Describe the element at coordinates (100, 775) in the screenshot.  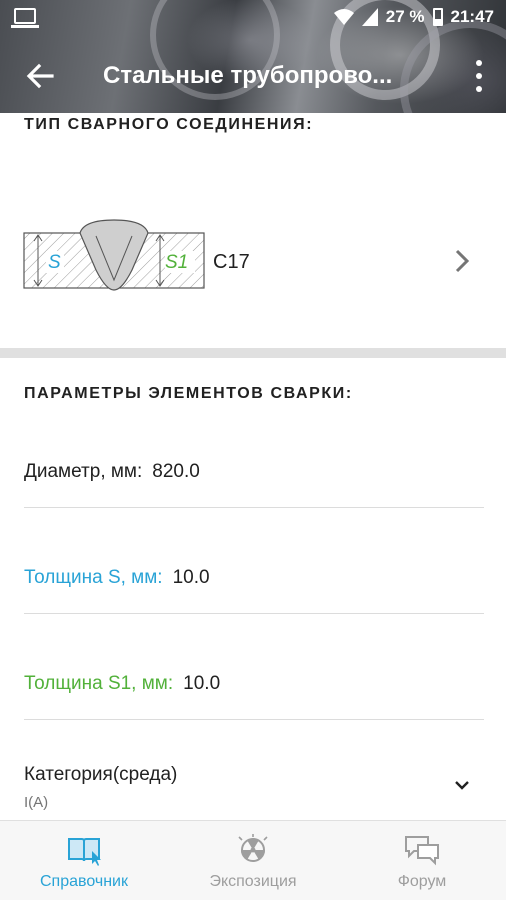
I see `category-label: Категория(среда)` at that location.